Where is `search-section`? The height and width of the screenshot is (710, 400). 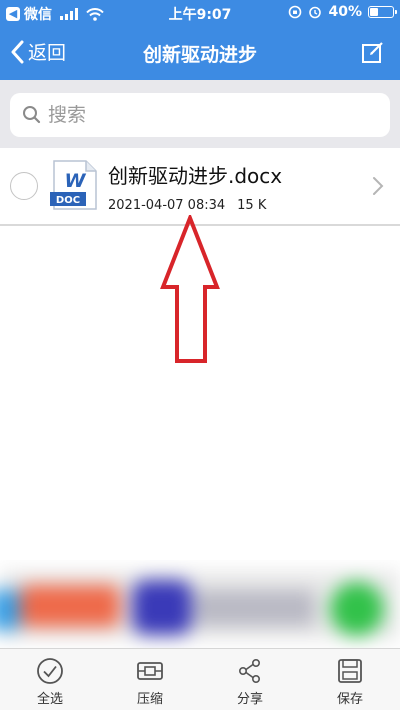
search-section is located at coordinates (200, 114).